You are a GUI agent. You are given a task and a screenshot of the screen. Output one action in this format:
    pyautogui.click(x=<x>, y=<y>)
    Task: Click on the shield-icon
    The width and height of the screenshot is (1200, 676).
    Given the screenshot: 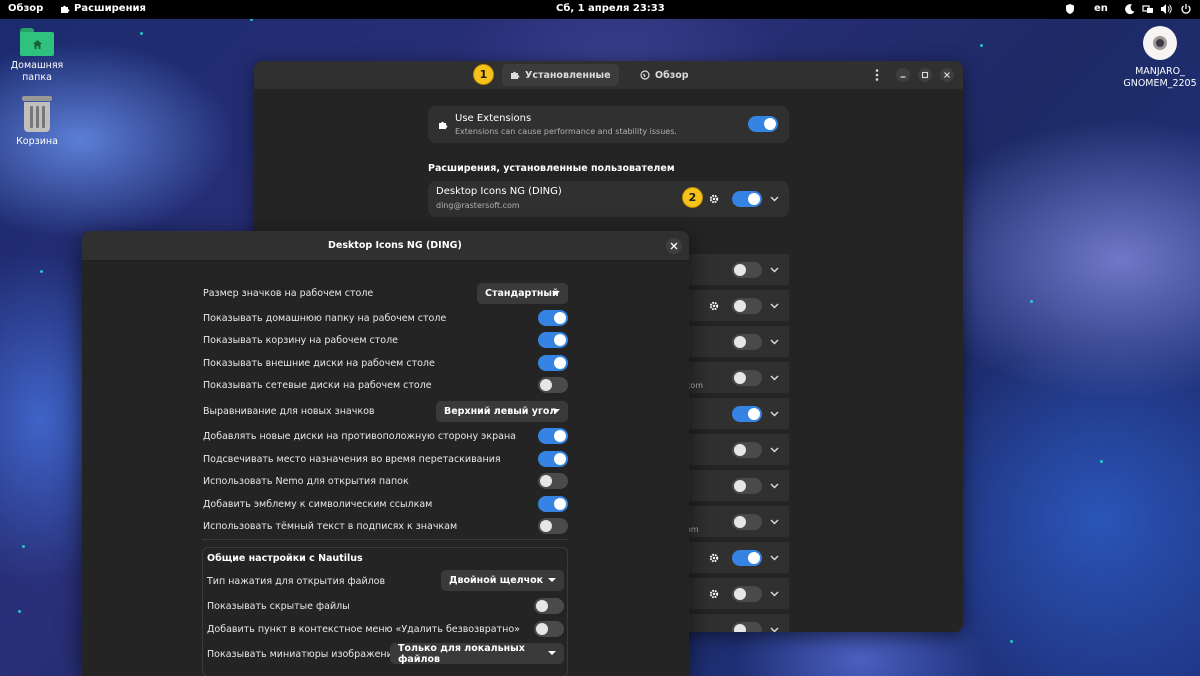 What is the action you would take?
    pyautogui.click(x=1070, y=9)
    